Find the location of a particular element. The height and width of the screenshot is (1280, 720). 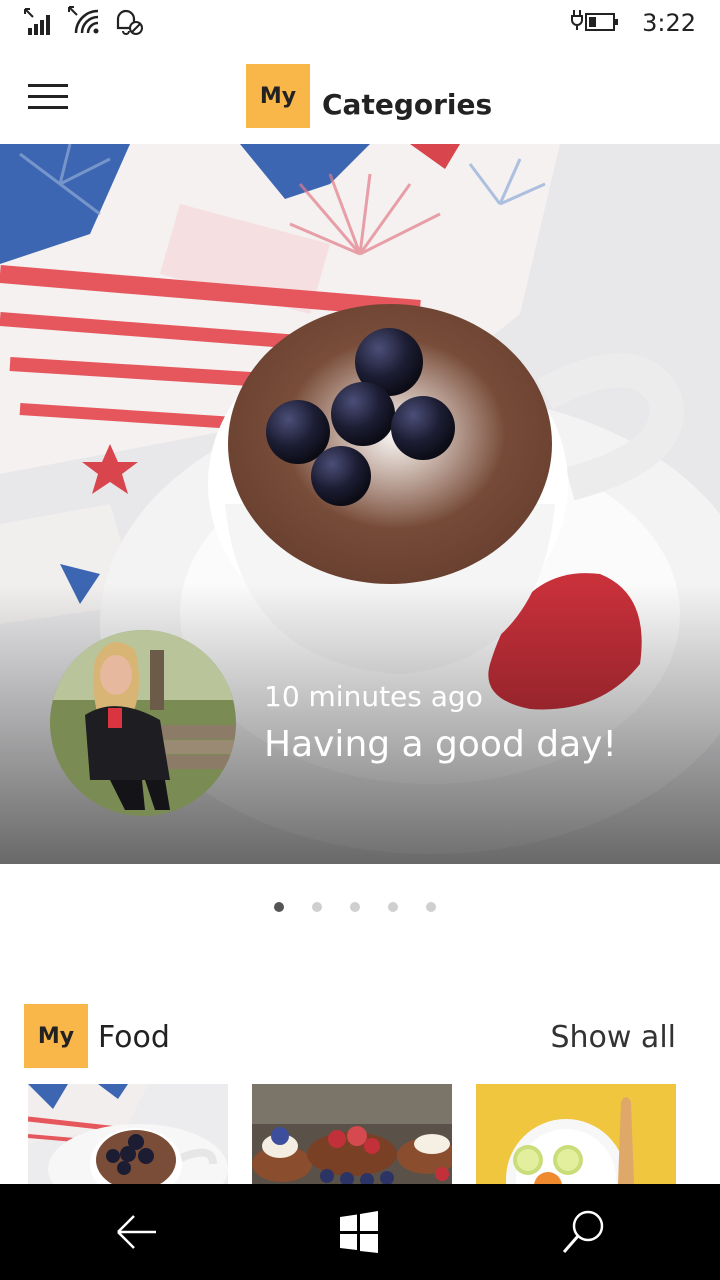

page-title: Categories is located at coordinates (407, 104).